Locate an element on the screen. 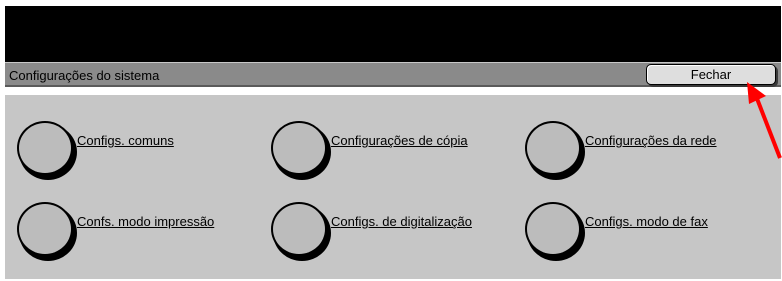 The image size is (782, 281). option-label: Configs. de digitalização is located at coordinates (401, 221).